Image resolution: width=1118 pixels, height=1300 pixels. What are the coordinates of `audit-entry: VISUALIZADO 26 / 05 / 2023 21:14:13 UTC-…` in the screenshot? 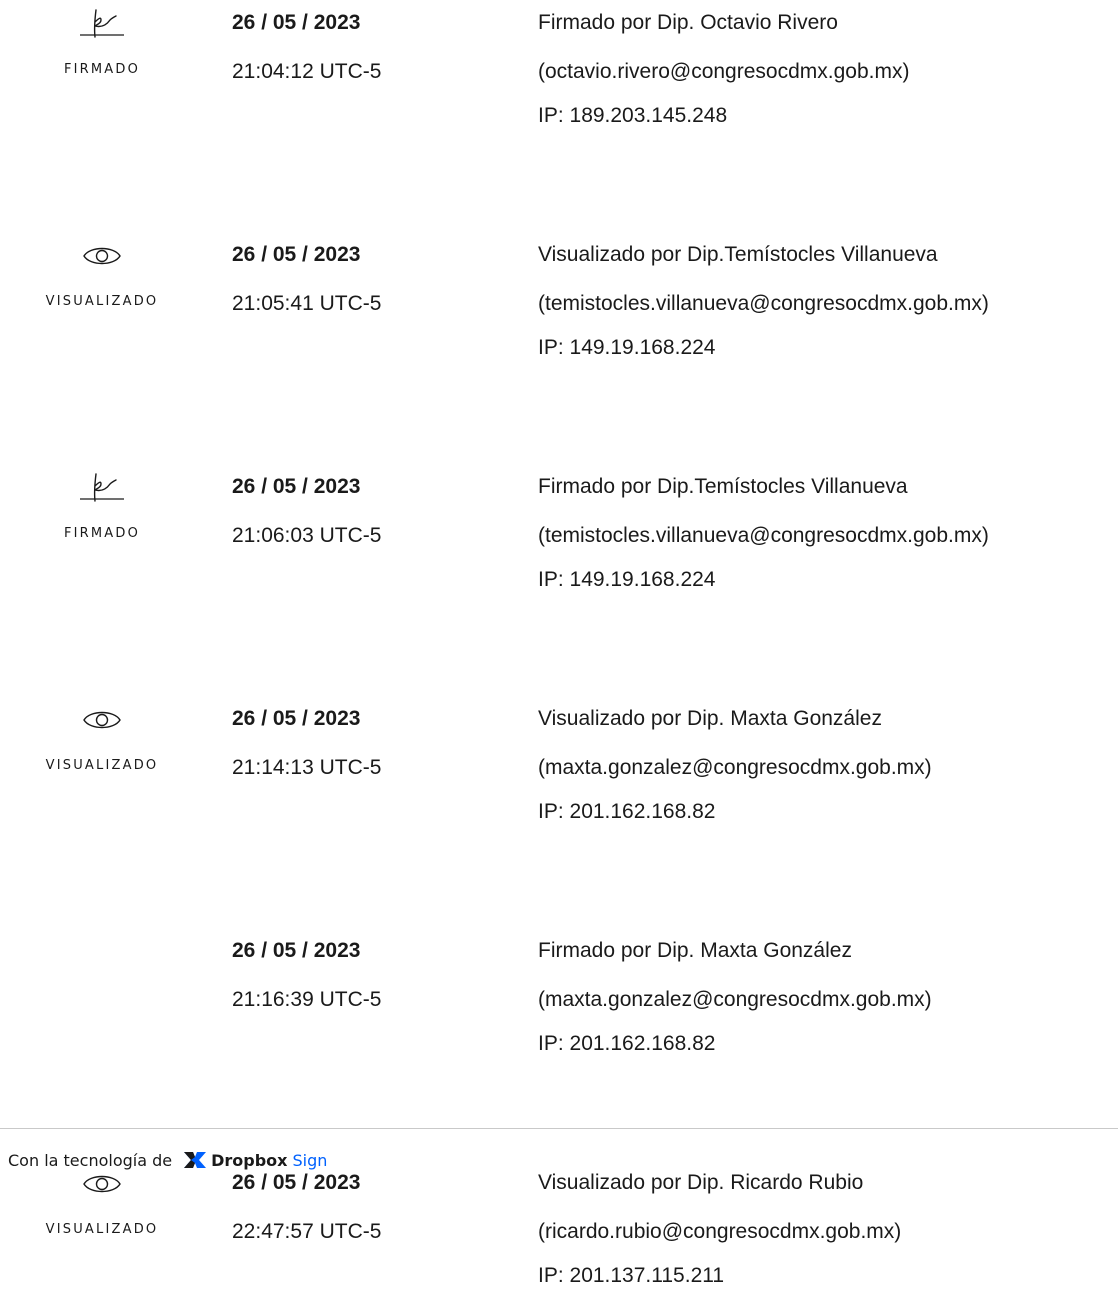 It's located at (559, 766).